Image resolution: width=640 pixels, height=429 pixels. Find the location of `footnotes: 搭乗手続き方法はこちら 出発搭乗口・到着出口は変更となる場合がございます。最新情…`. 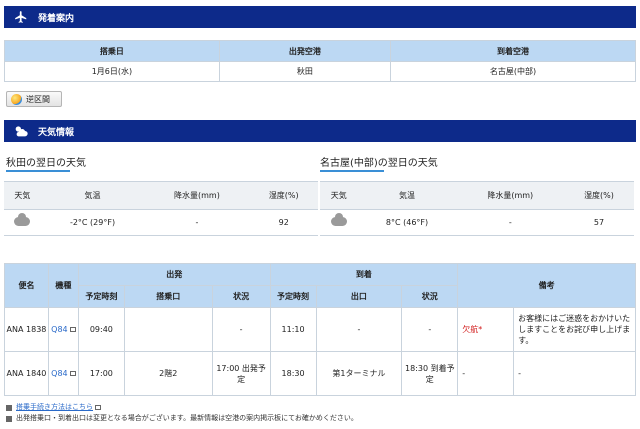

footnotes: 搭乗手続き方法はこちら 出発搭乗口・到着出口は変更となる場合がございます。最新情… is located at coordinates (182, 413).